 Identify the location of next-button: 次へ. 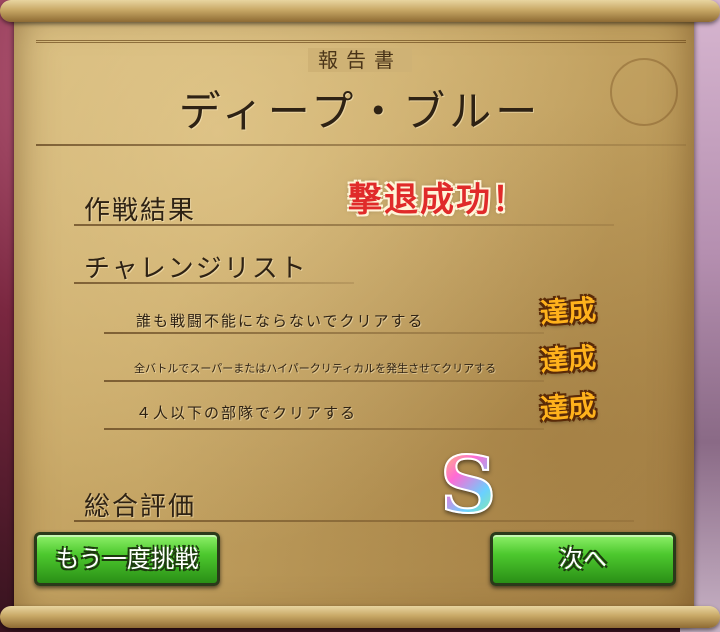
(583, 559).